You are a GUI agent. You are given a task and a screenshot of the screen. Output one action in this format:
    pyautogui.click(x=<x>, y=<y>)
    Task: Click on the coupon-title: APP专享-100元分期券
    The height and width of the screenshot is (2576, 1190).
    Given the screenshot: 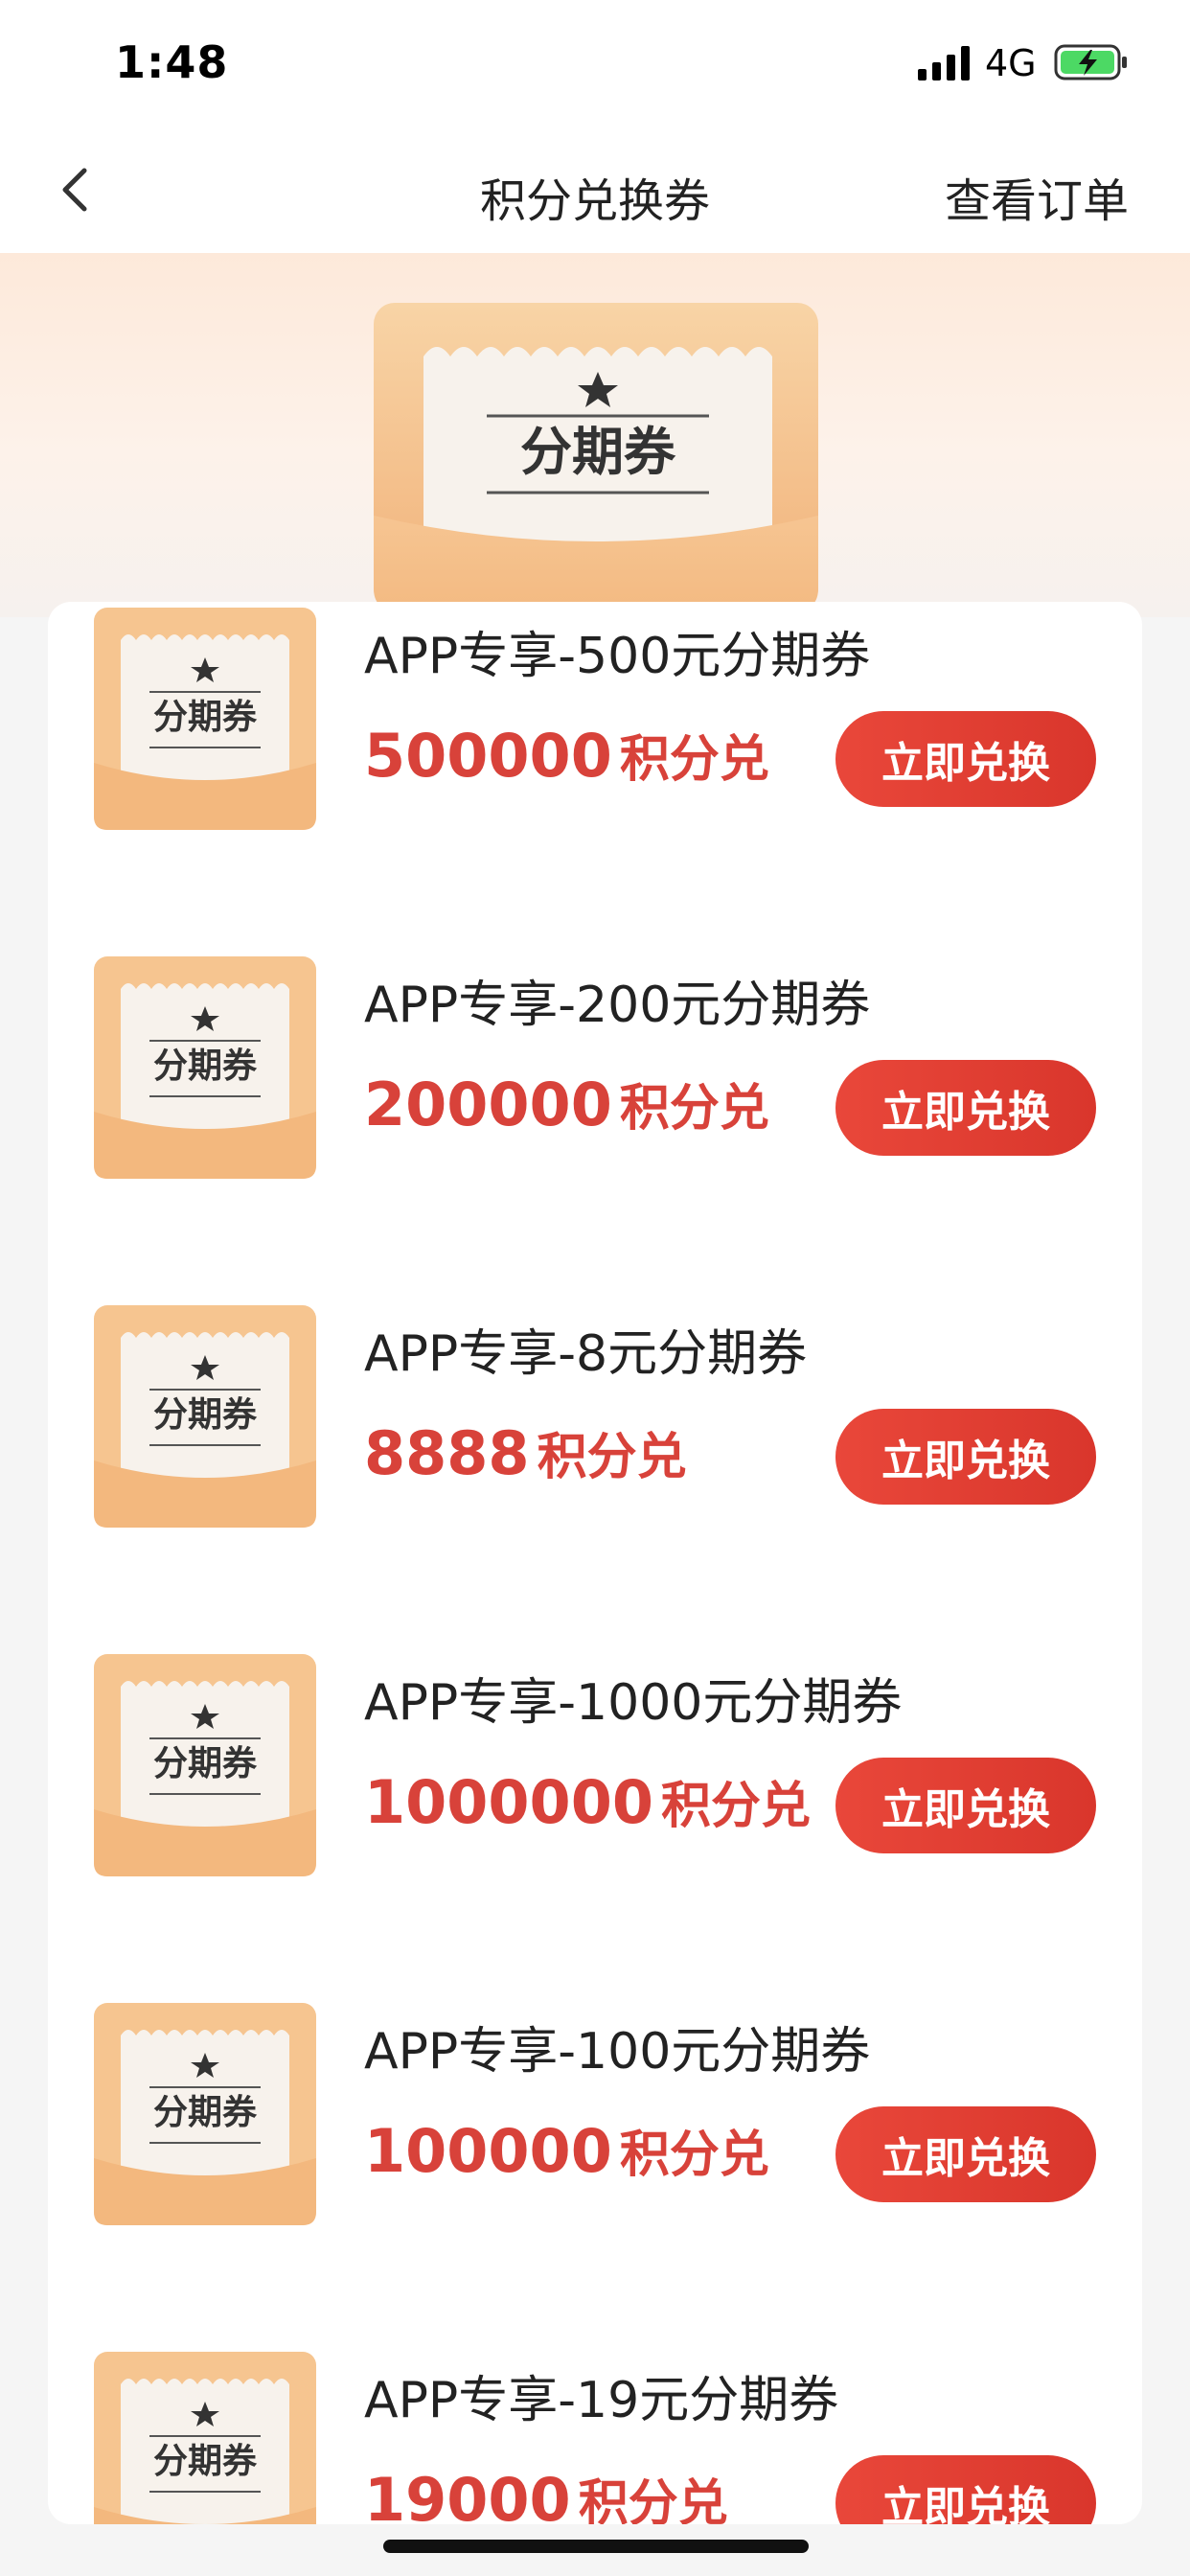 What is the action you would take?
    pyautogui.click(x=618, y=2052)
    